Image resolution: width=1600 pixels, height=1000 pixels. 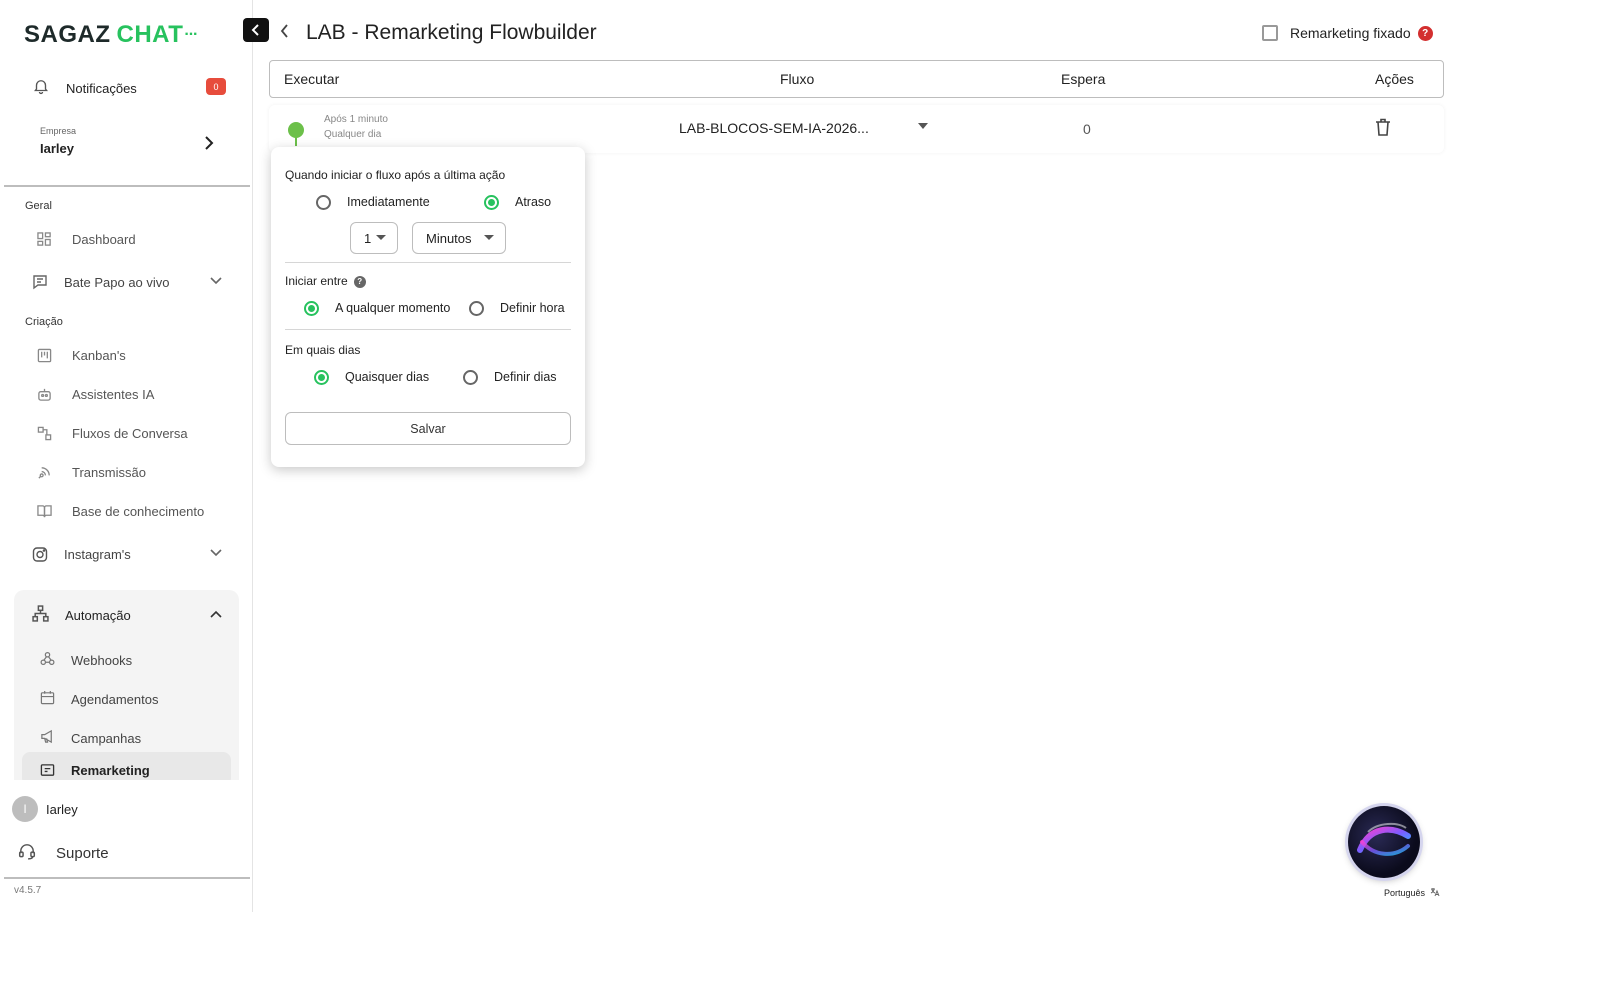 What do you see at coordinates (797, 79) in the screenshot?
I see `column-header-fluxo: Fluxo` at bounding box center [797, 79].